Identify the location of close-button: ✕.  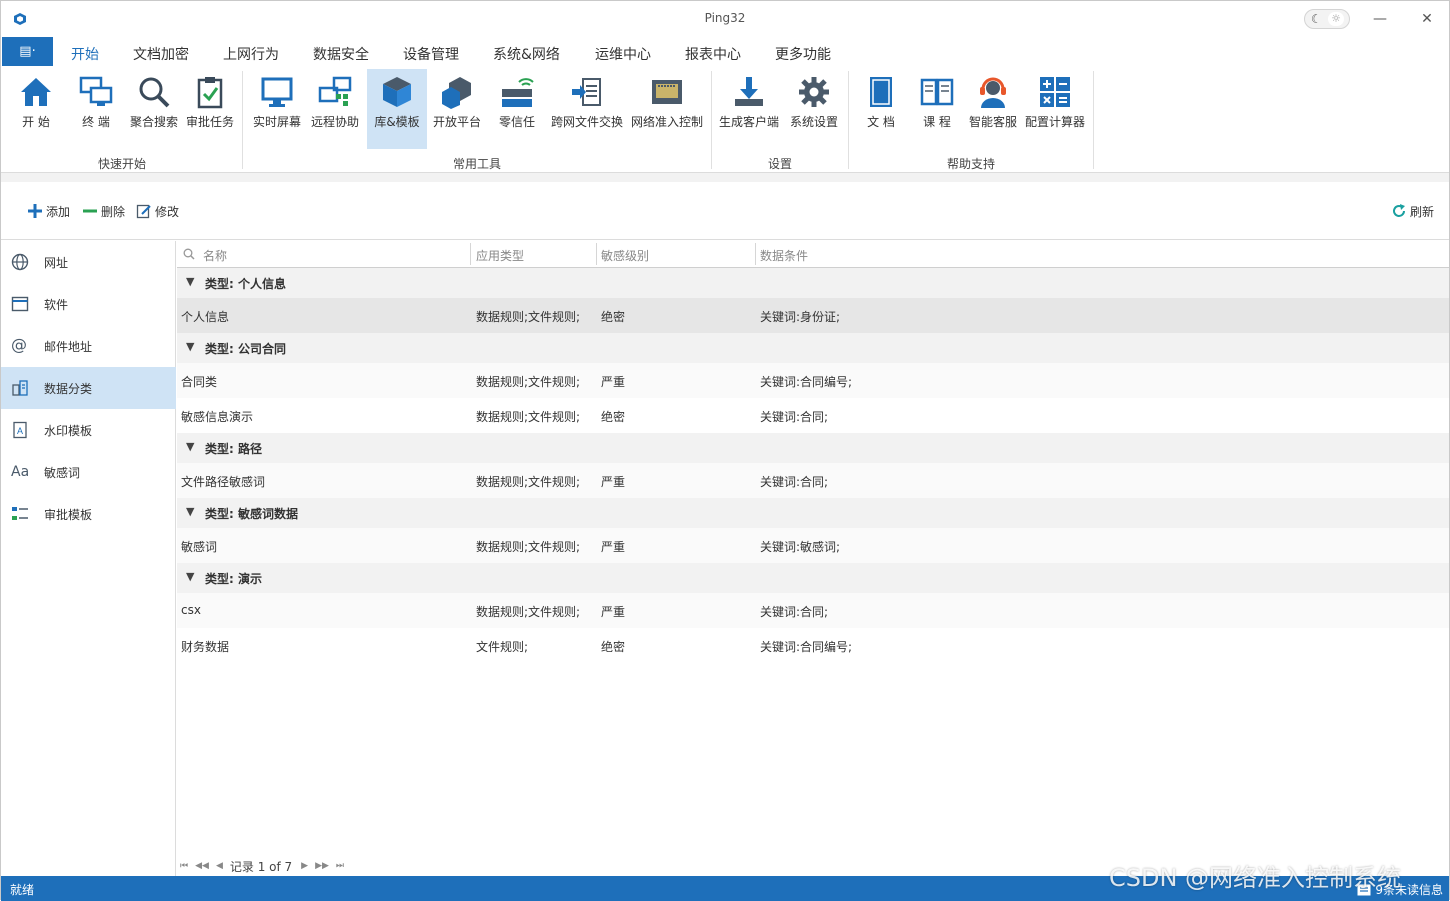
(1427, 19).